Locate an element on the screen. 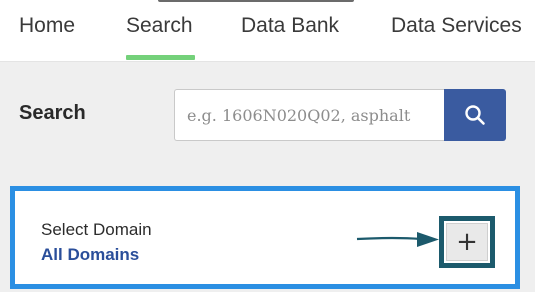 The height and width of the screenshot is (292, 535). nav-tab-data-services: Data Services is located at coordinates (456, 26).